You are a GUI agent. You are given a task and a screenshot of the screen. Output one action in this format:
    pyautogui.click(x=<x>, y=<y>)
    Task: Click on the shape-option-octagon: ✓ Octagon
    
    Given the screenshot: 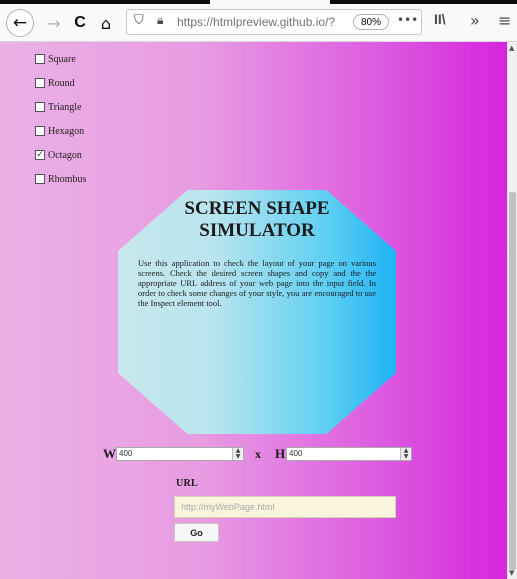 What is the action you would take?
    pyautogui.click(x=58, y=155)
    